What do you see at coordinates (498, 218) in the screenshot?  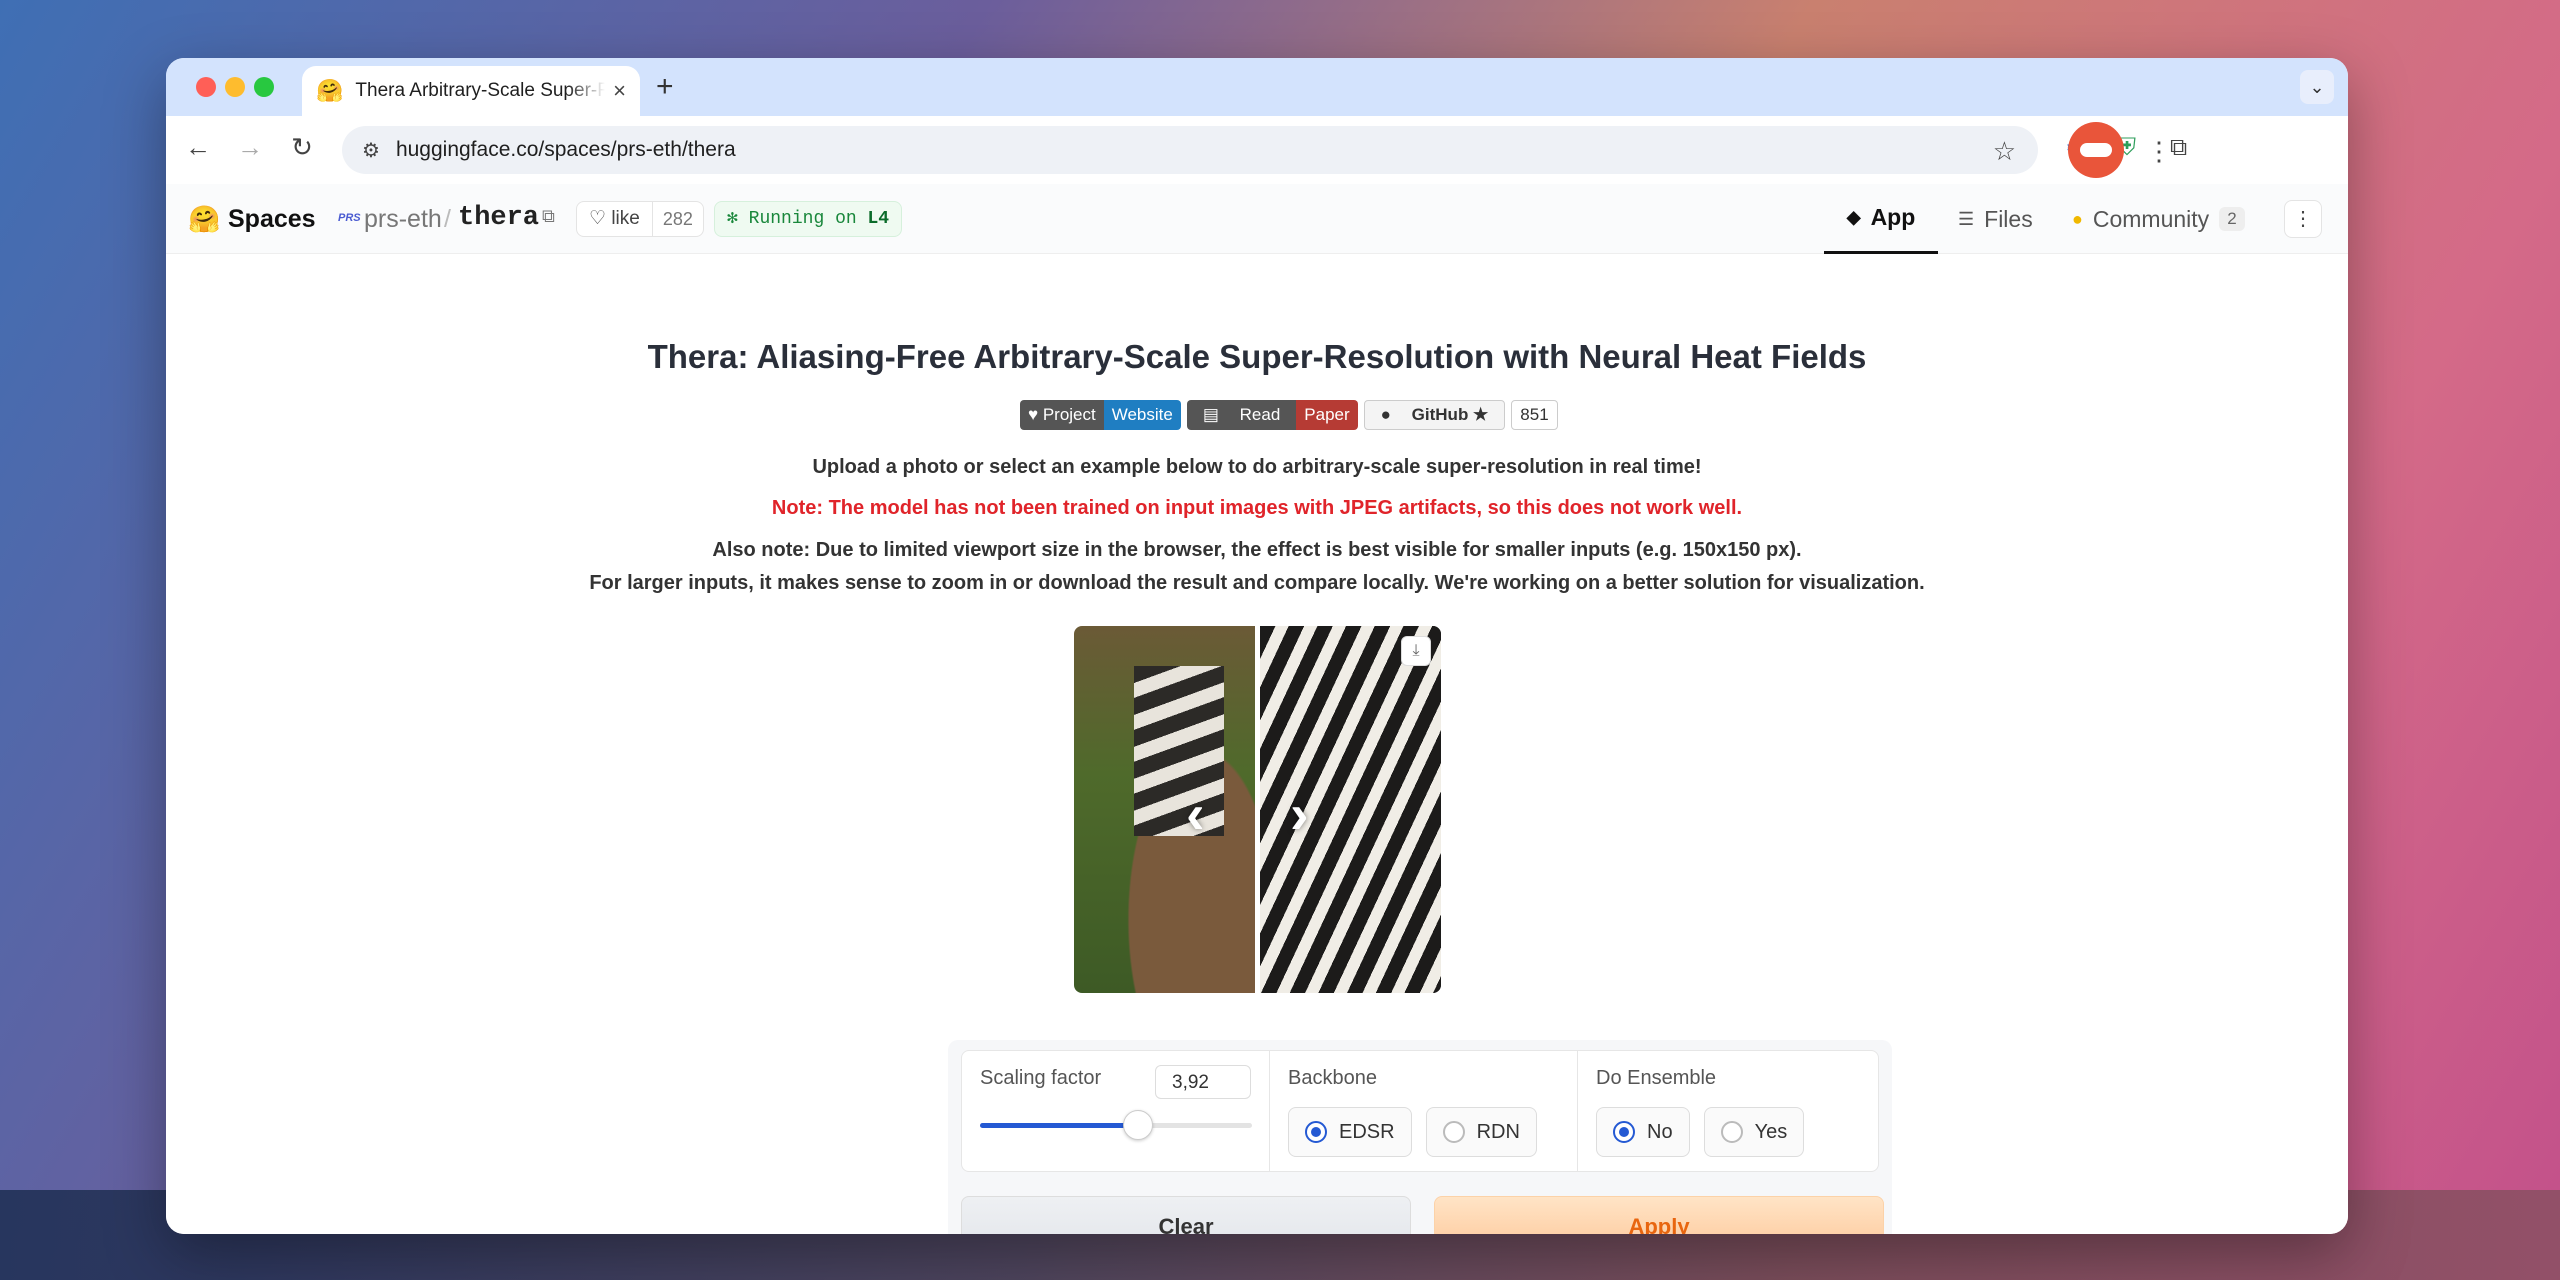 I see `repo-name: thera` at bounding box center [498, 218].